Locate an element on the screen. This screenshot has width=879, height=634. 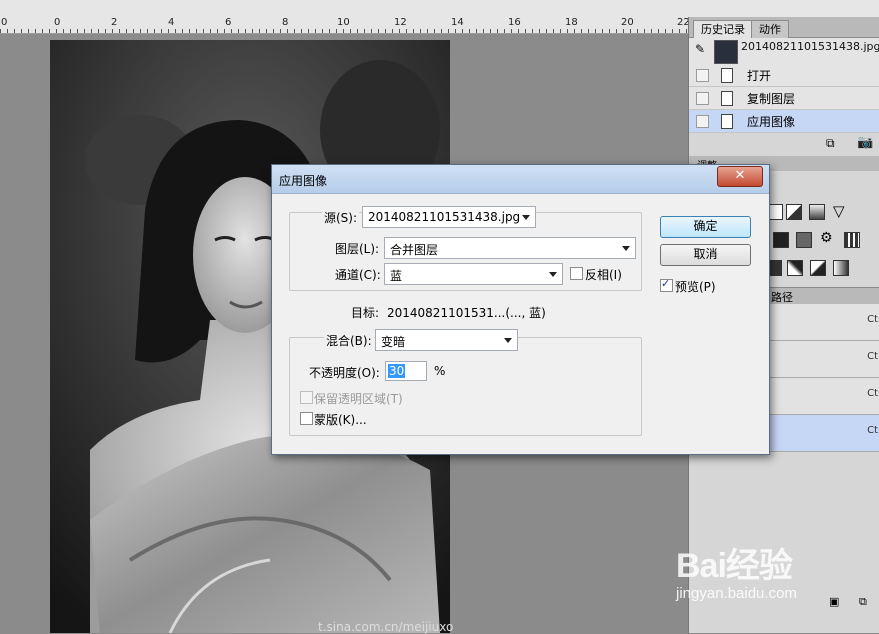
history-item-label: 打开 is located at coordinates (759, 76).